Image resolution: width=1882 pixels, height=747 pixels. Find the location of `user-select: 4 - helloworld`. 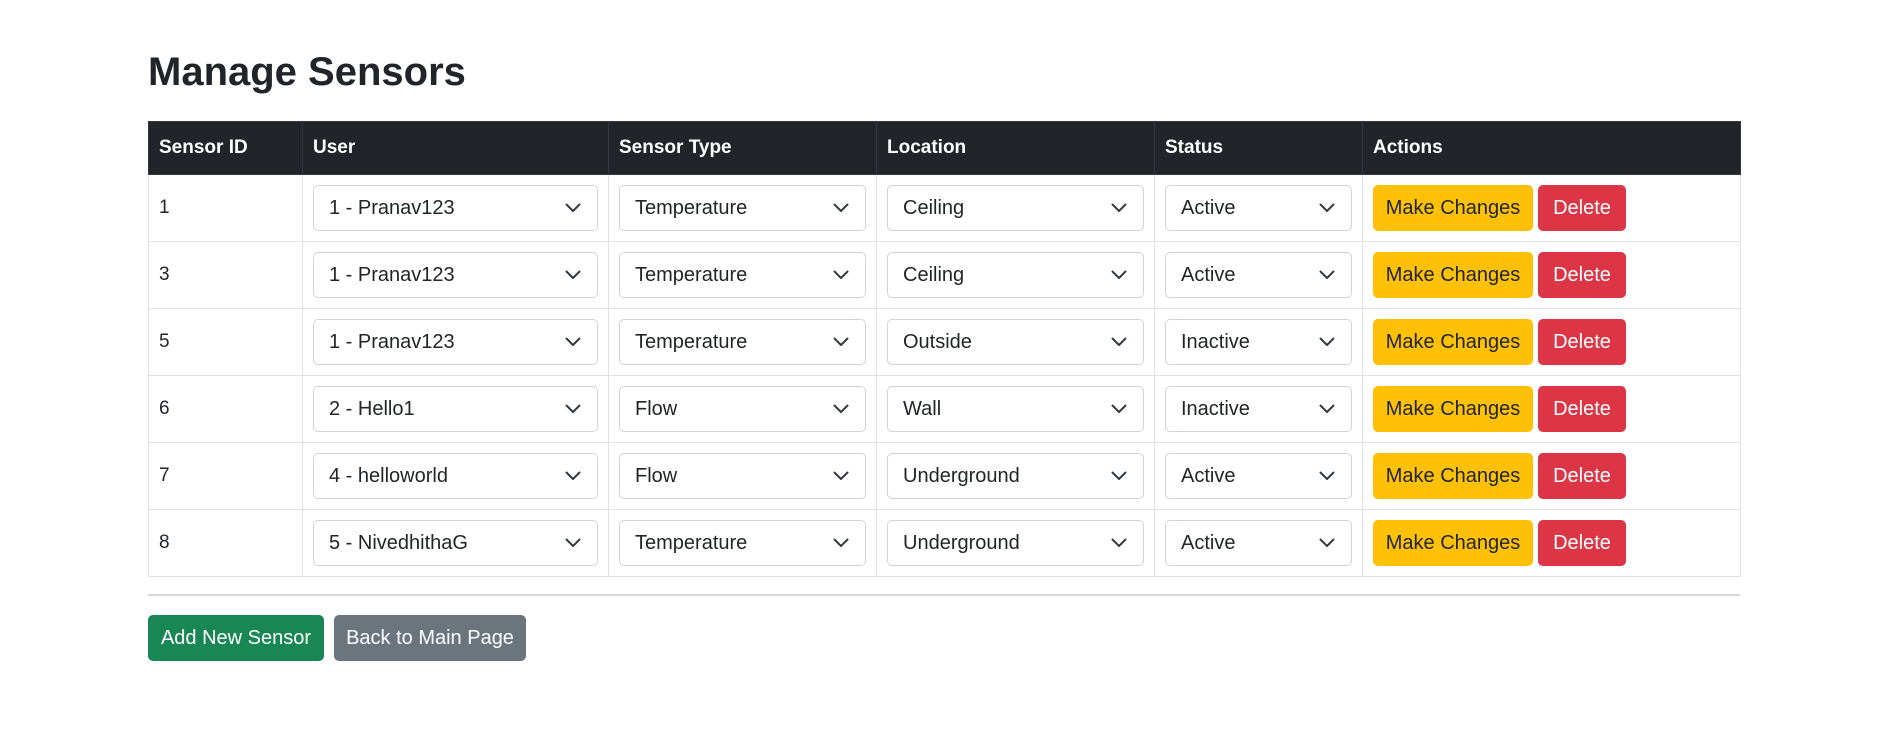

user-select: 4 - helloworld is located at coordinates (455, 476).